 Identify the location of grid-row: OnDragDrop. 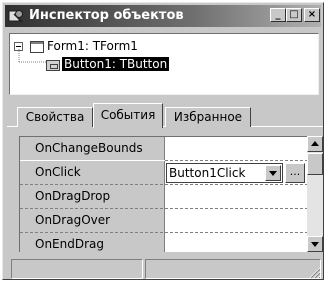
(163, 197).